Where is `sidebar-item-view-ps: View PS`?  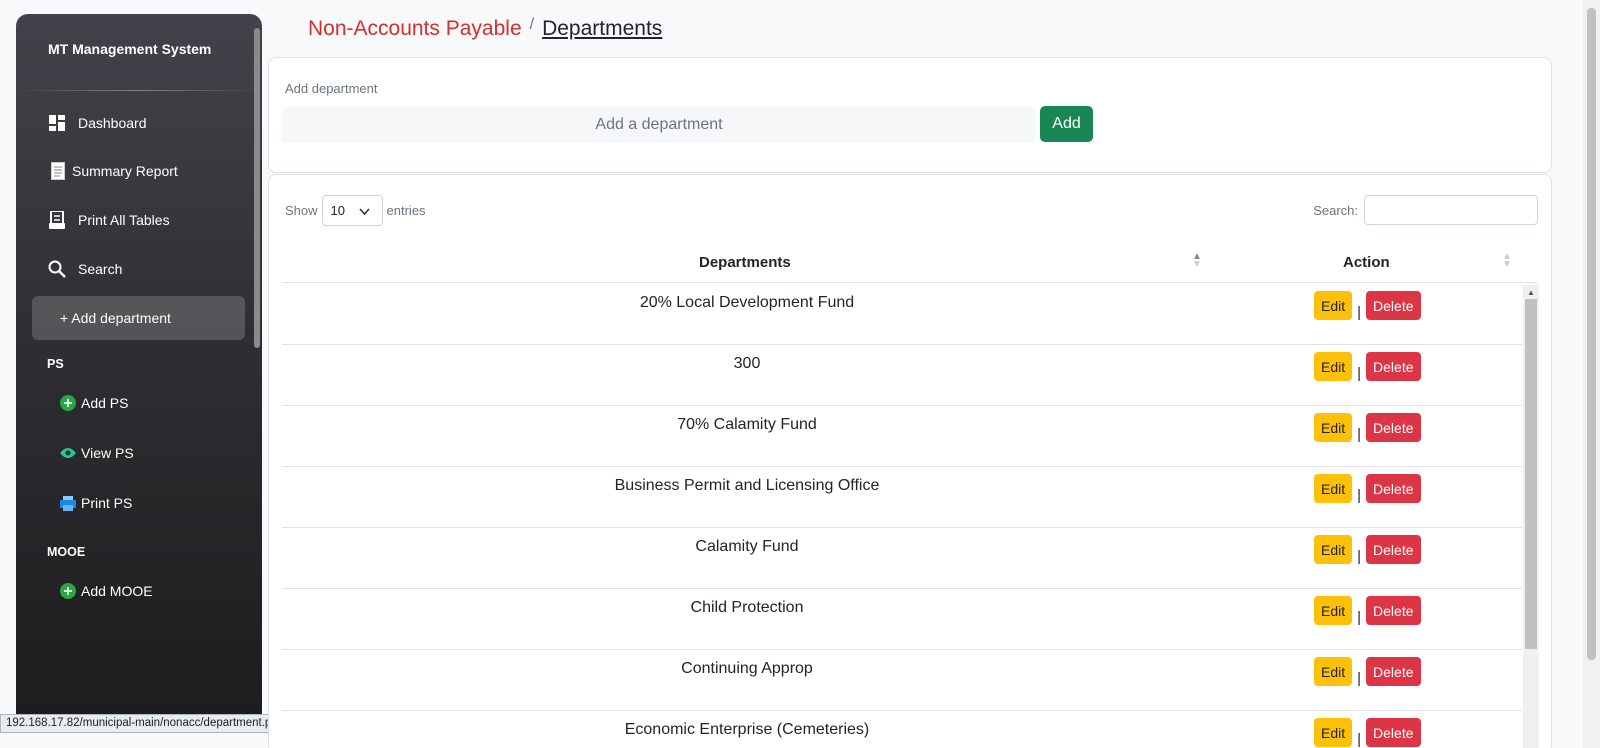 sidebar-item-view-ps: View PS is located at coordinates (97, 453).